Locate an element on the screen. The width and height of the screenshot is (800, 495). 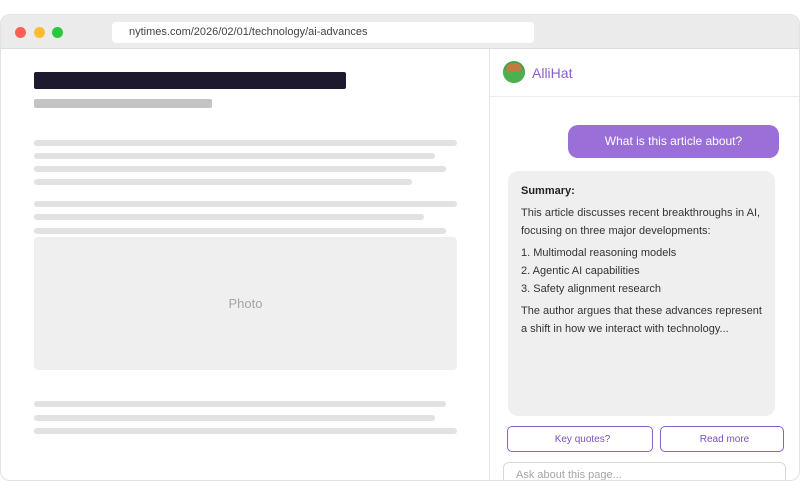
minimize-window-button is located at coordinates (39, 32).